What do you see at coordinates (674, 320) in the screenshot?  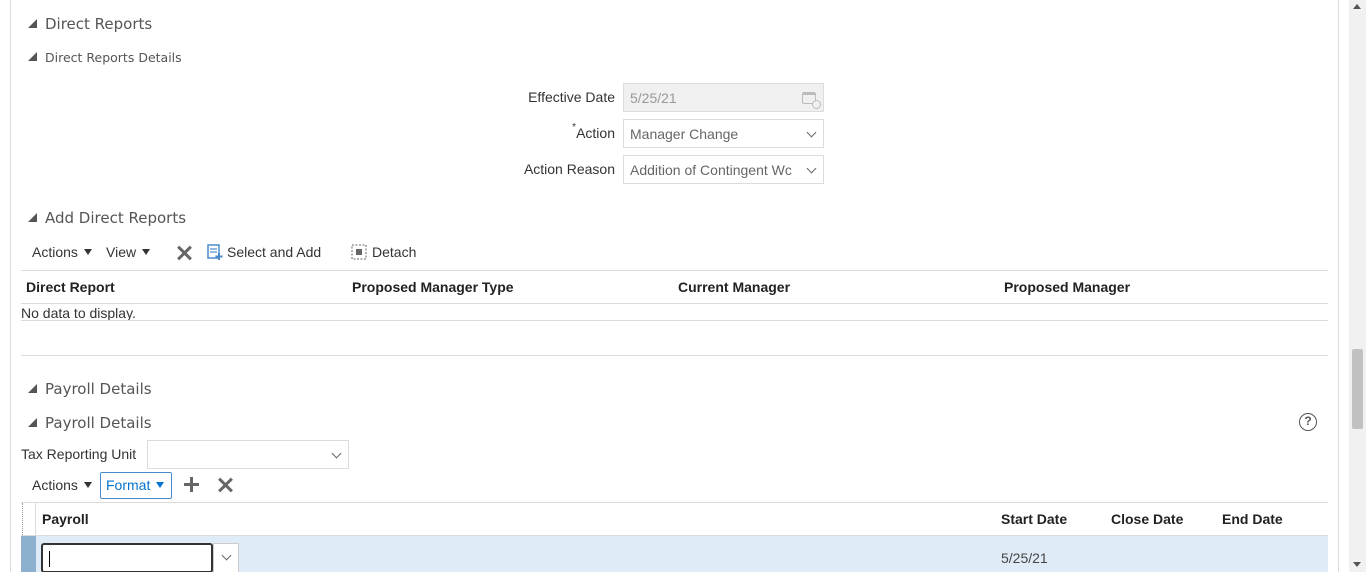 I see `table-bottom-border` at bounding box center [674, 320].